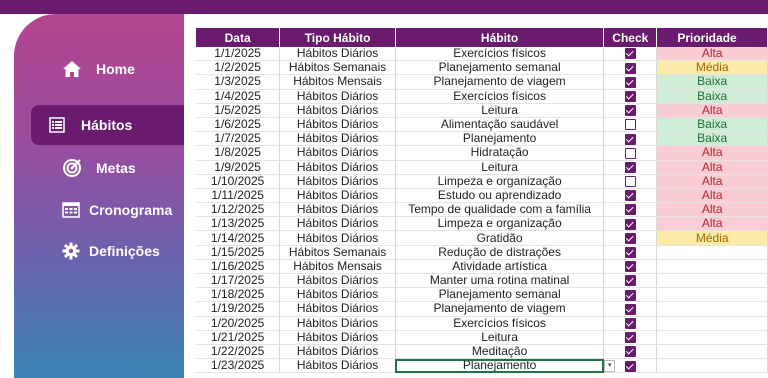 The width and height of the screenshot is (768, 378). Describe the element at coordinates (121, 251) in the screenshot. I see `sidebar-item-definicoes: Definições` at that location.